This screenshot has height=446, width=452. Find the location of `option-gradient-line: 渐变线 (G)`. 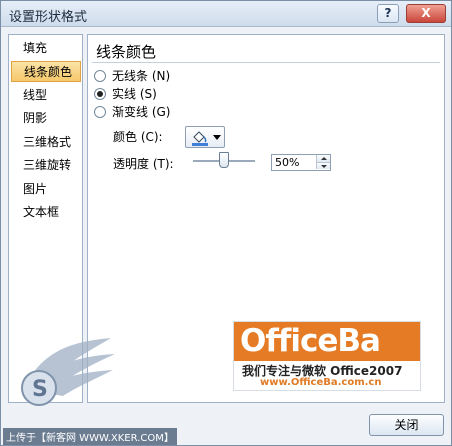

option-gradient-line: 渐变线 (G) is located at coordinates (132, 112).